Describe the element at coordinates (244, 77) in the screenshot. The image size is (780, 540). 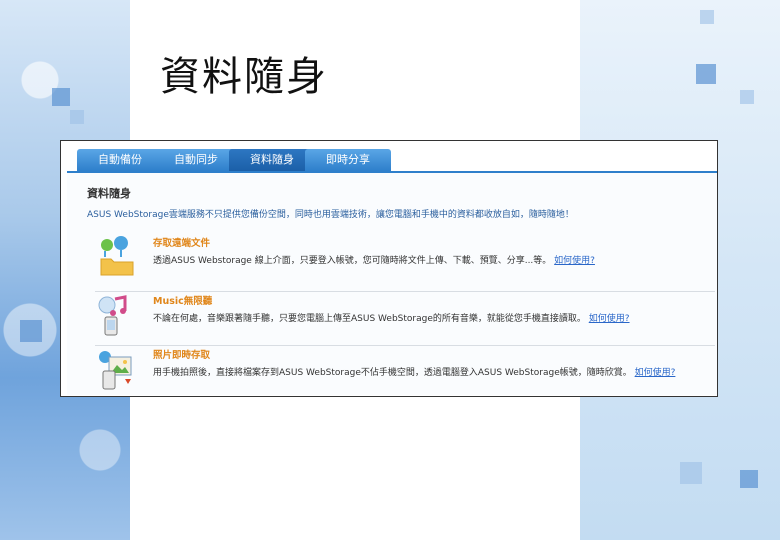
I see `slide-title: 資料隨身` at that location.